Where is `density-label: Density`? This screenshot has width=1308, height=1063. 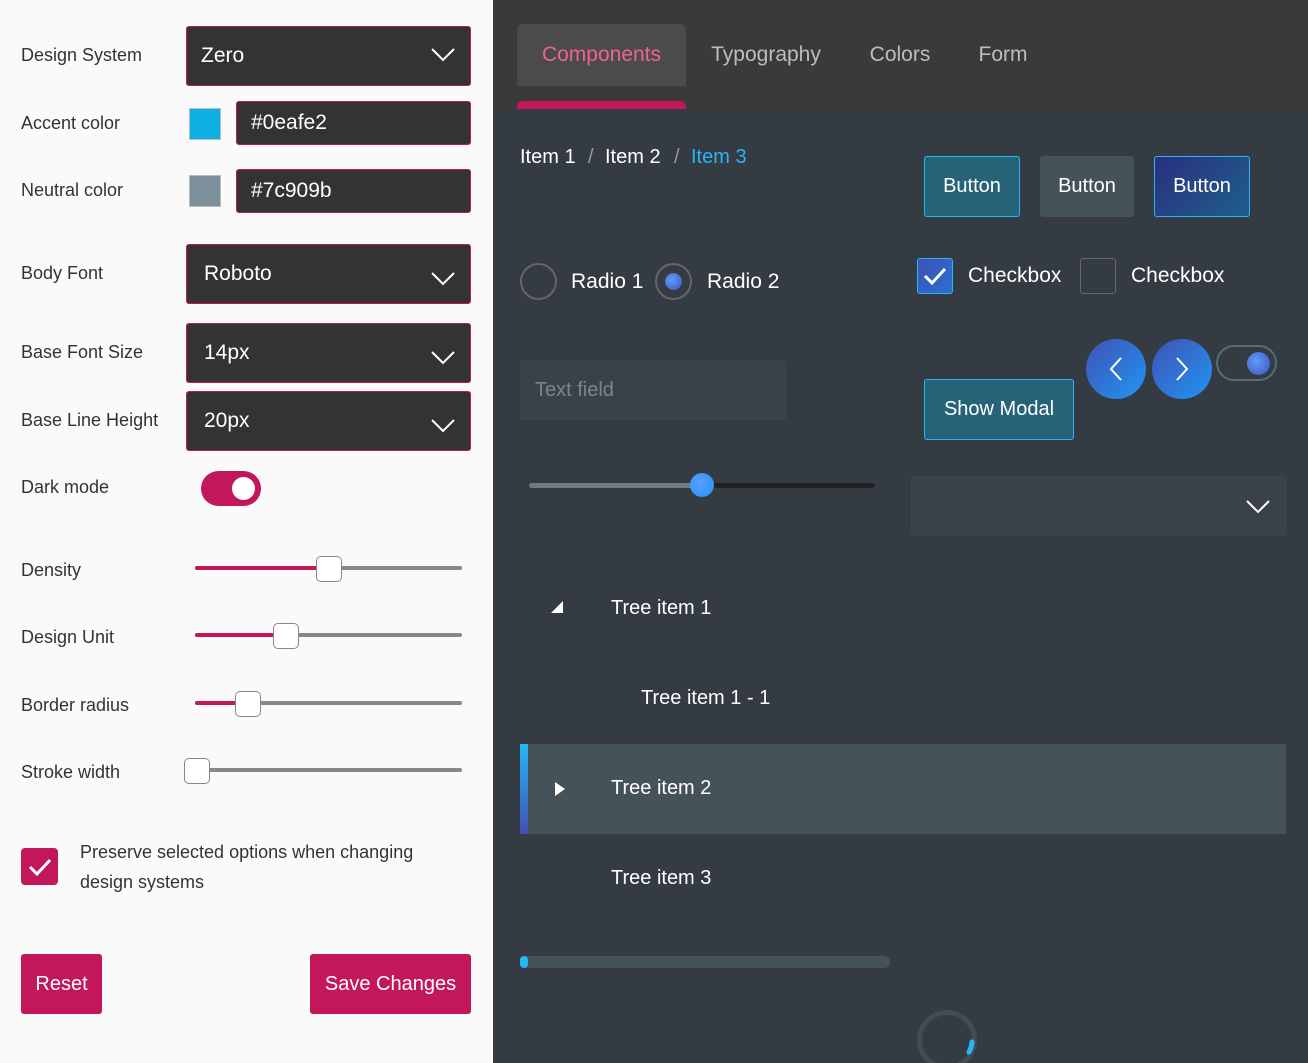
density-label: Density is located at coordinates (51, 570).